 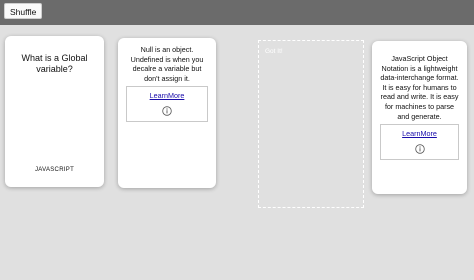 I want to click on shuffle-button: Shuffle, so click(x=23, y=11).